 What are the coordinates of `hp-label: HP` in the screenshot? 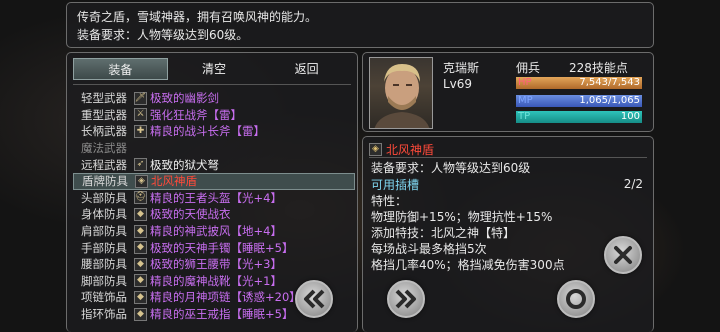 It's located at (525, 82).